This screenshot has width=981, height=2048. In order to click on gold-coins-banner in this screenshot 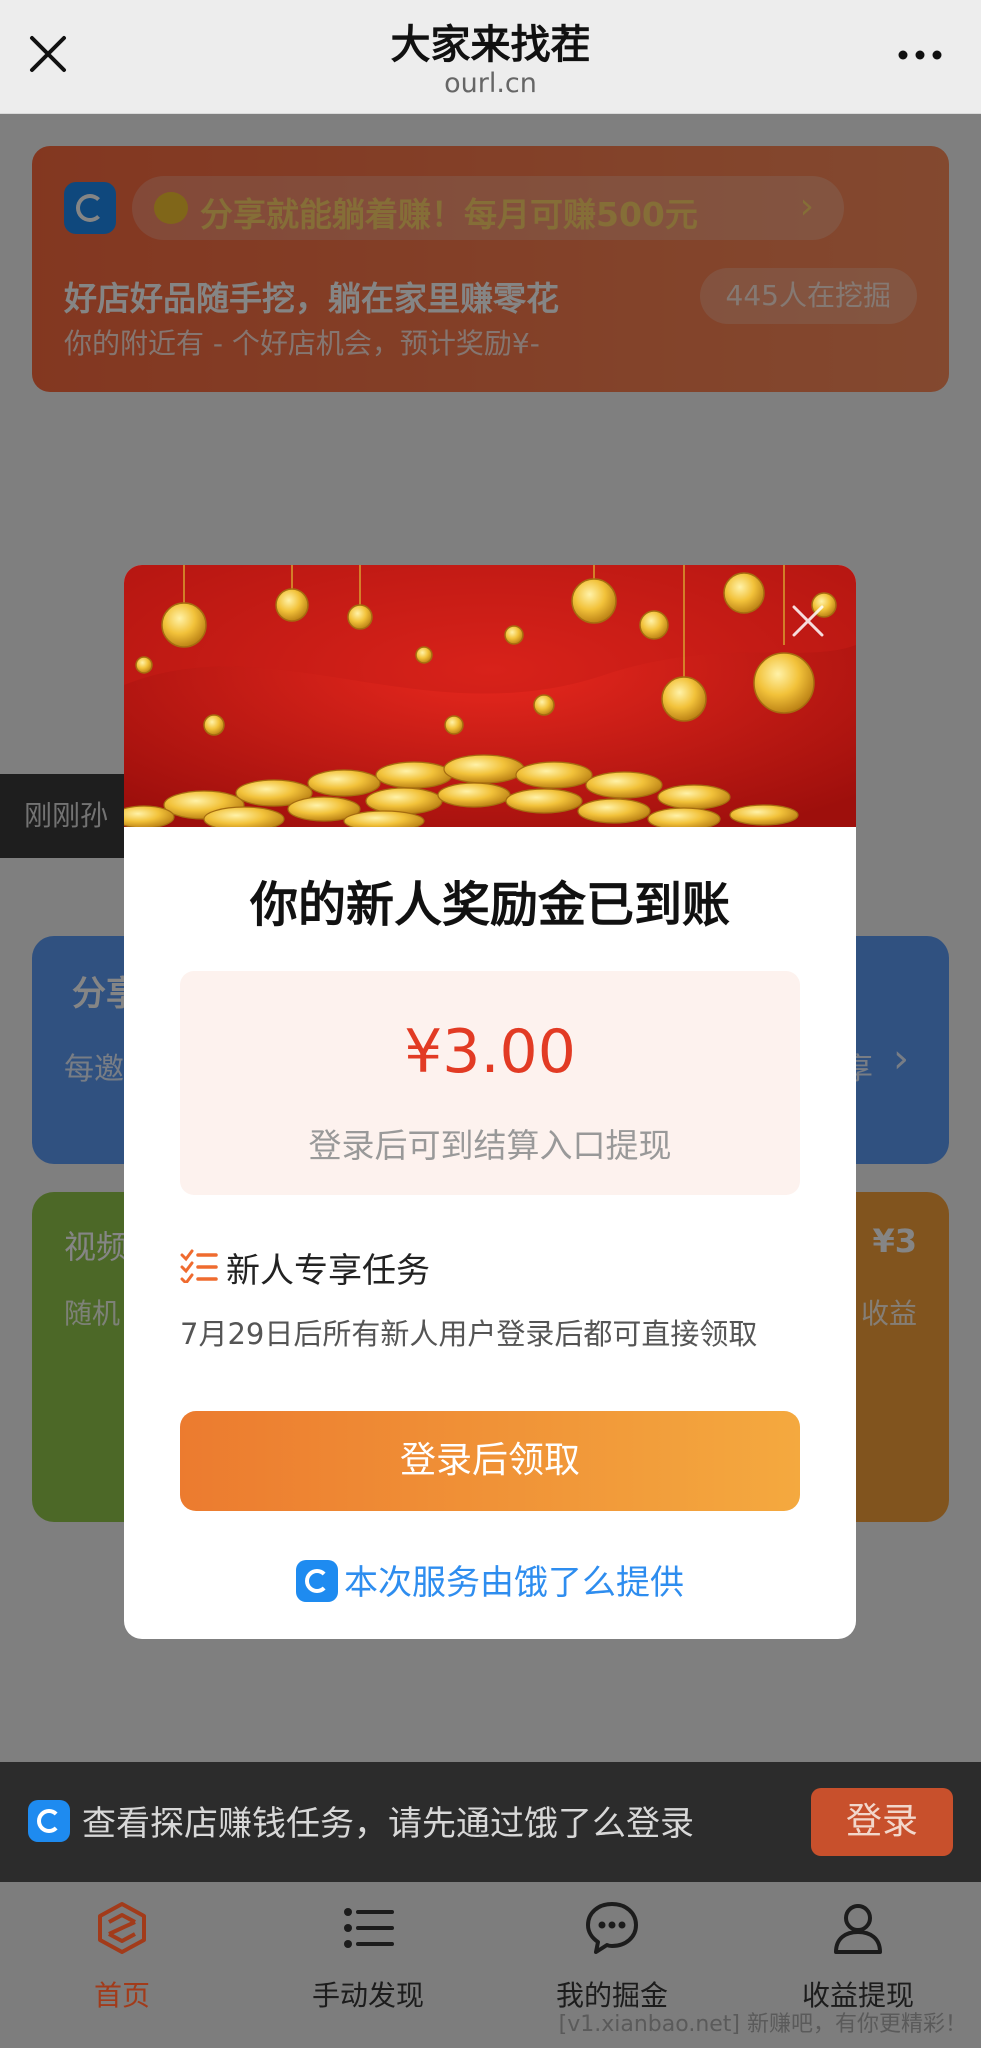, I will do `click(490, 696)`.